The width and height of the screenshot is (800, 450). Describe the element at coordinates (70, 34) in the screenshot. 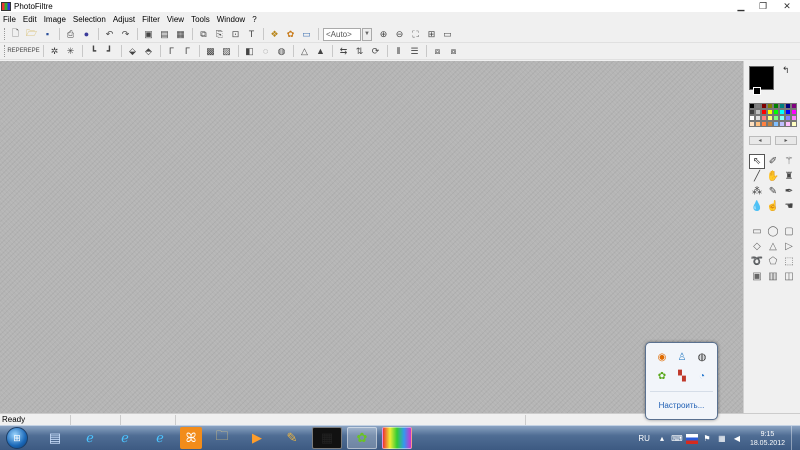

I see `print-icon: ⎙` at that location.